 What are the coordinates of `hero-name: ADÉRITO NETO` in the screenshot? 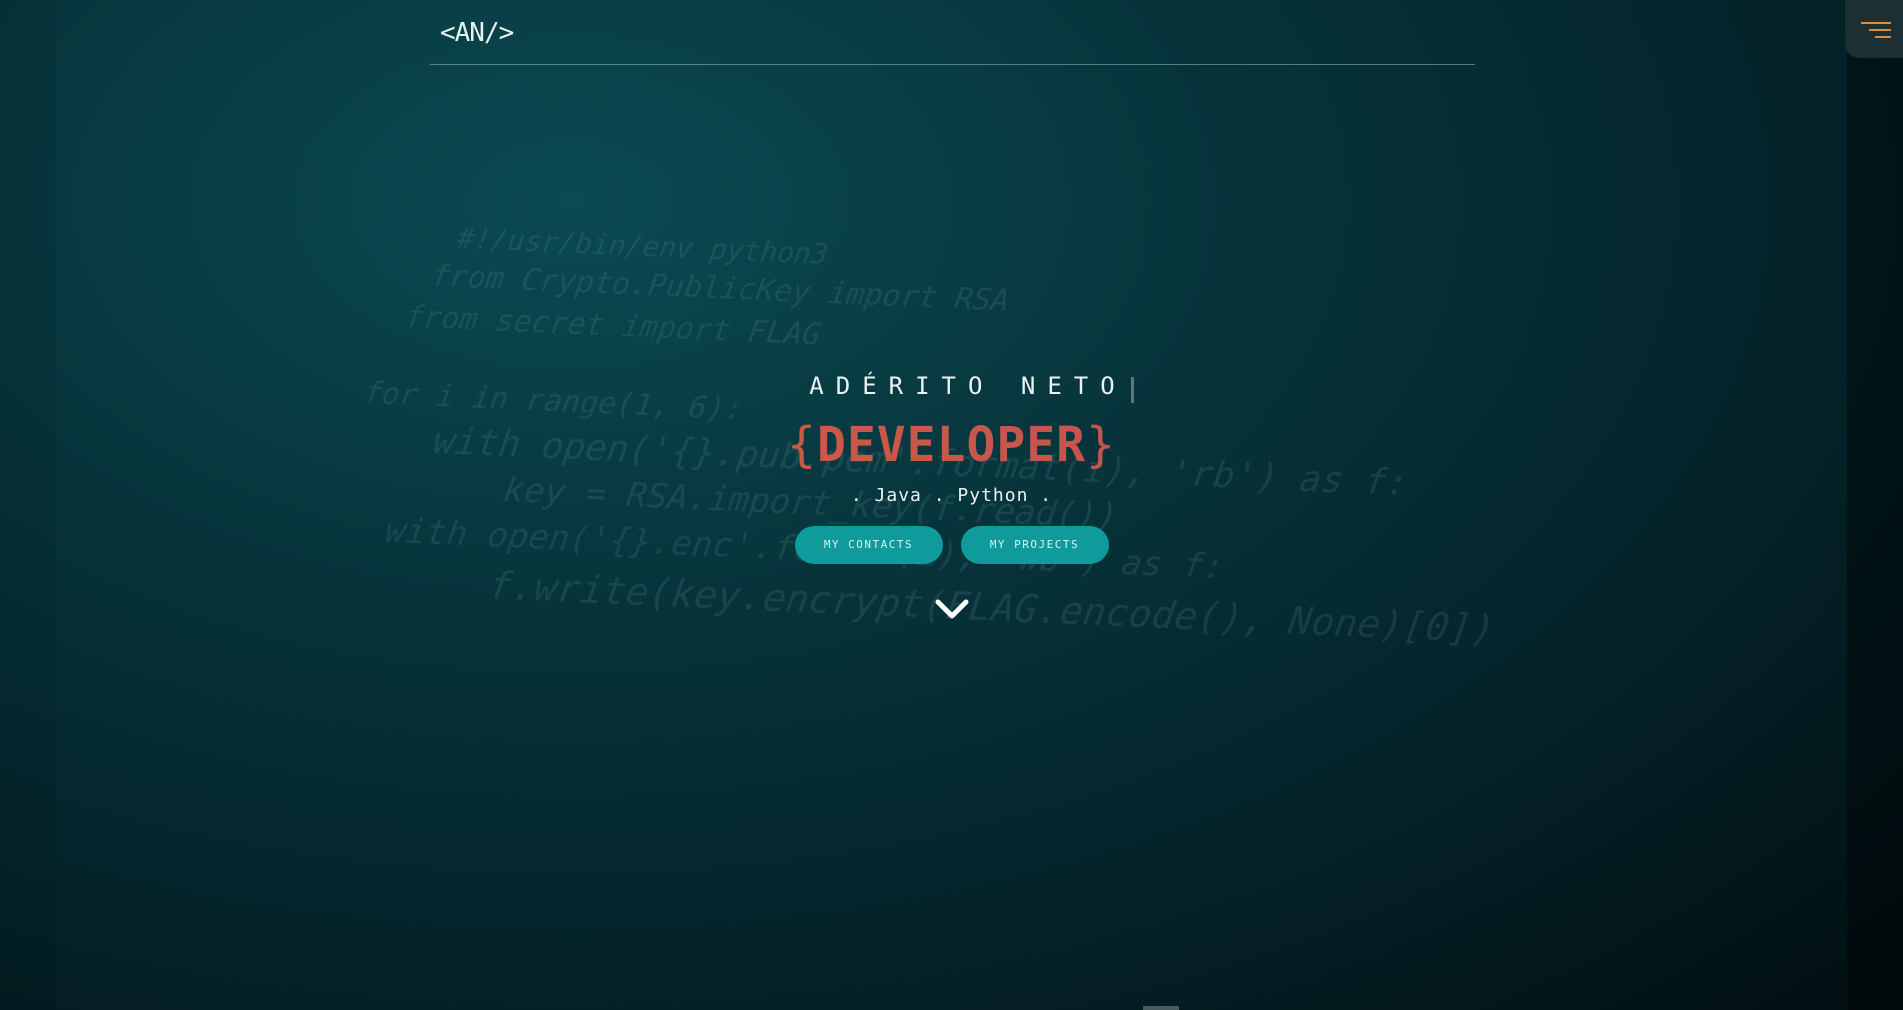 It's located at (968, 386).